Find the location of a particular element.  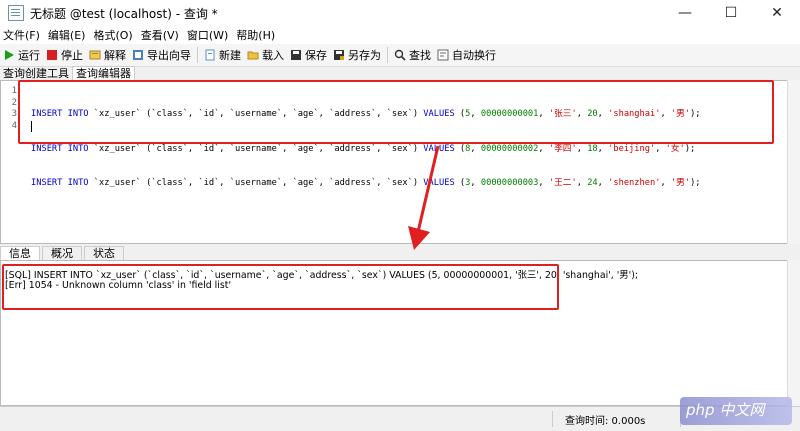

editor-scrollbar is located at coordinates (793, 162).